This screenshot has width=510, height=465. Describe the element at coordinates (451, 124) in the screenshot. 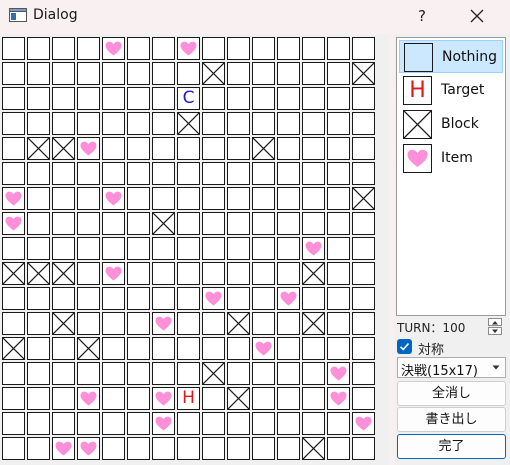

I see `palette-item-block: Block` at that location.